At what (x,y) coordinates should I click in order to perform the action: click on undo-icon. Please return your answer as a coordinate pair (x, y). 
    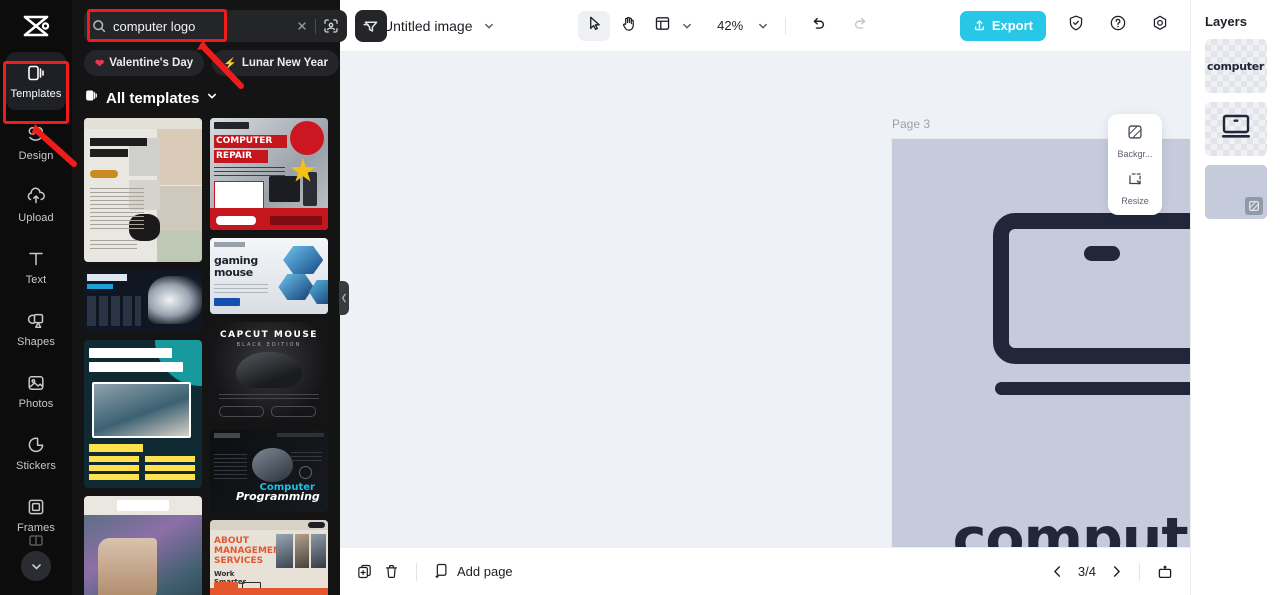
    Looking at the image, I should click on (818, 26).